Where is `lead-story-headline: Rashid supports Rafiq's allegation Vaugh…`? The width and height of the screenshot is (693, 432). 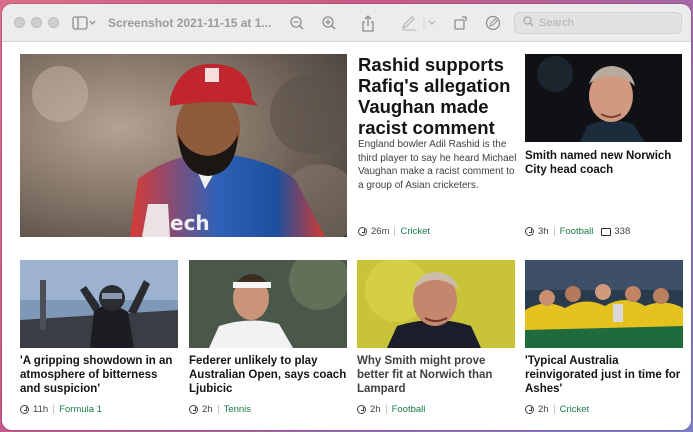 lead-story-headline: Rashid supports Rafiq's allegation Vaugh… is located at coordinates (438, 96).